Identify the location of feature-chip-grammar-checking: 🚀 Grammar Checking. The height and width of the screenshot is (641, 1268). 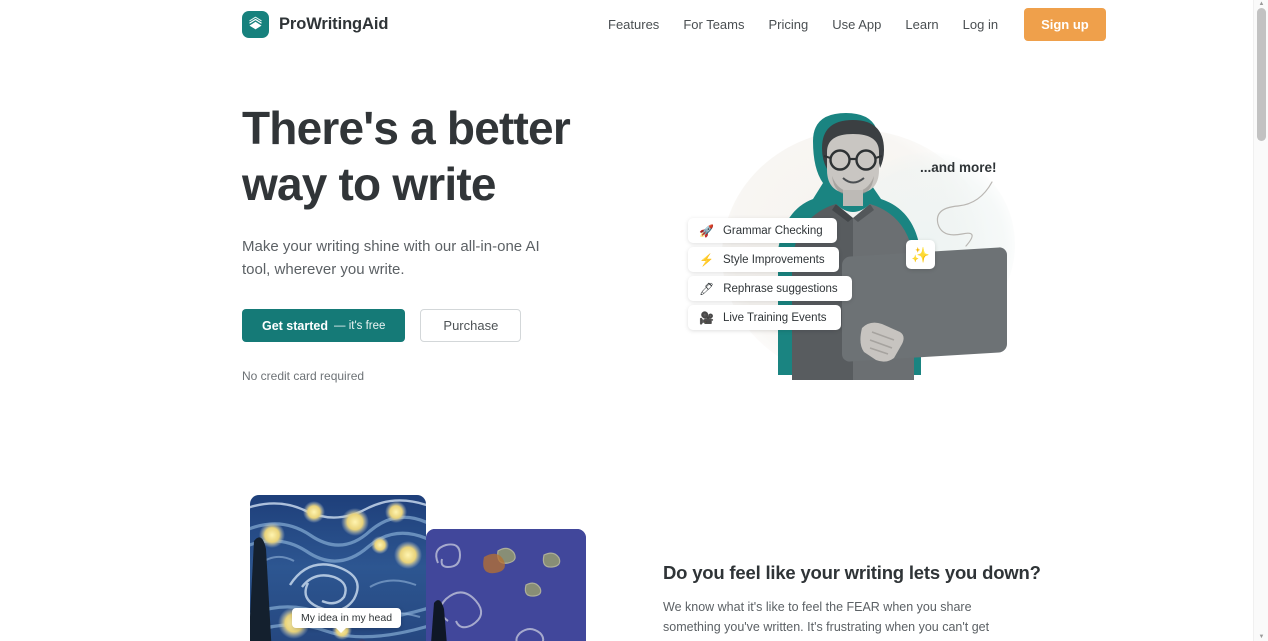
(762, 230).